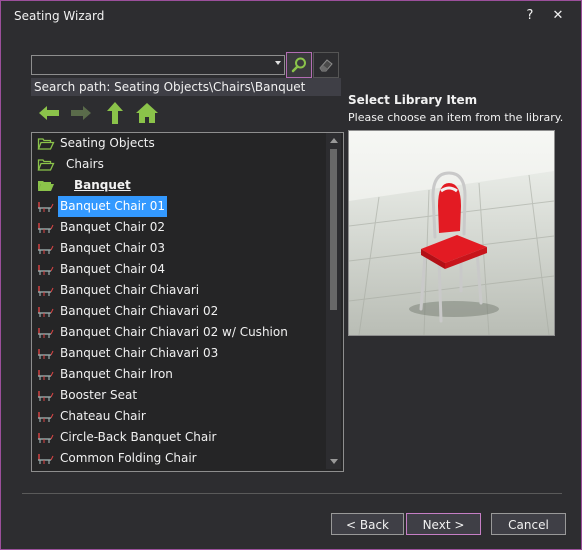  Describe the element at coordinates (179, 164) in the screenshot. I see `tree-folder: Chairs` at that location.